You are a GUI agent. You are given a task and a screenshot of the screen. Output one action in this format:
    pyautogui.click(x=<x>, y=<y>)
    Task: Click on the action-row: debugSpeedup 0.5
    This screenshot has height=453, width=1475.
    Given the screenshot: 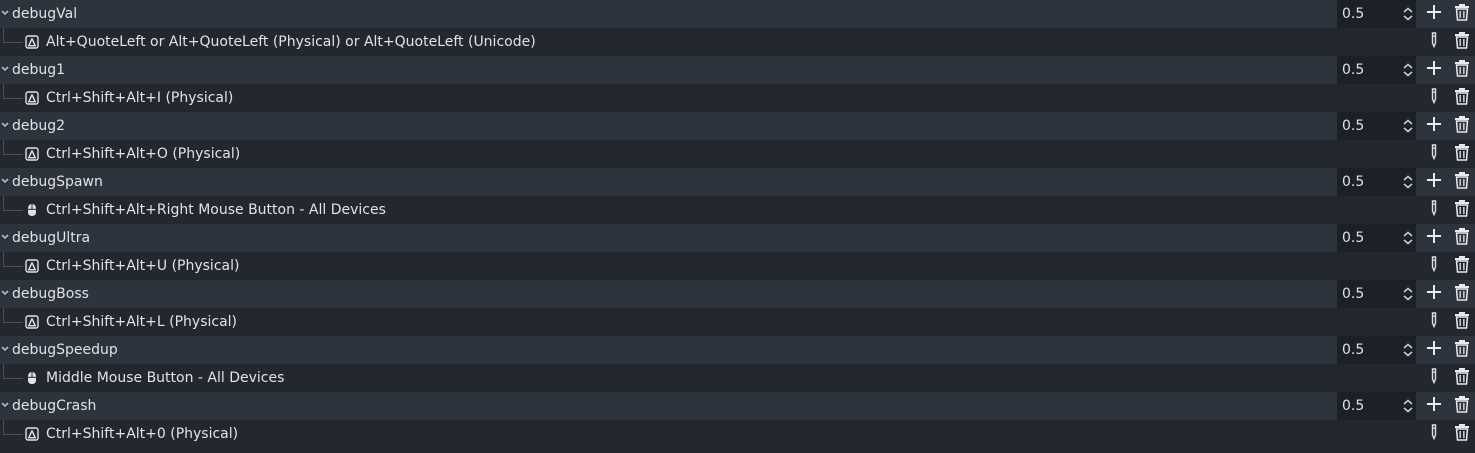 What is the action you would take?
    pyautogui.click(x=737, y=350)
    